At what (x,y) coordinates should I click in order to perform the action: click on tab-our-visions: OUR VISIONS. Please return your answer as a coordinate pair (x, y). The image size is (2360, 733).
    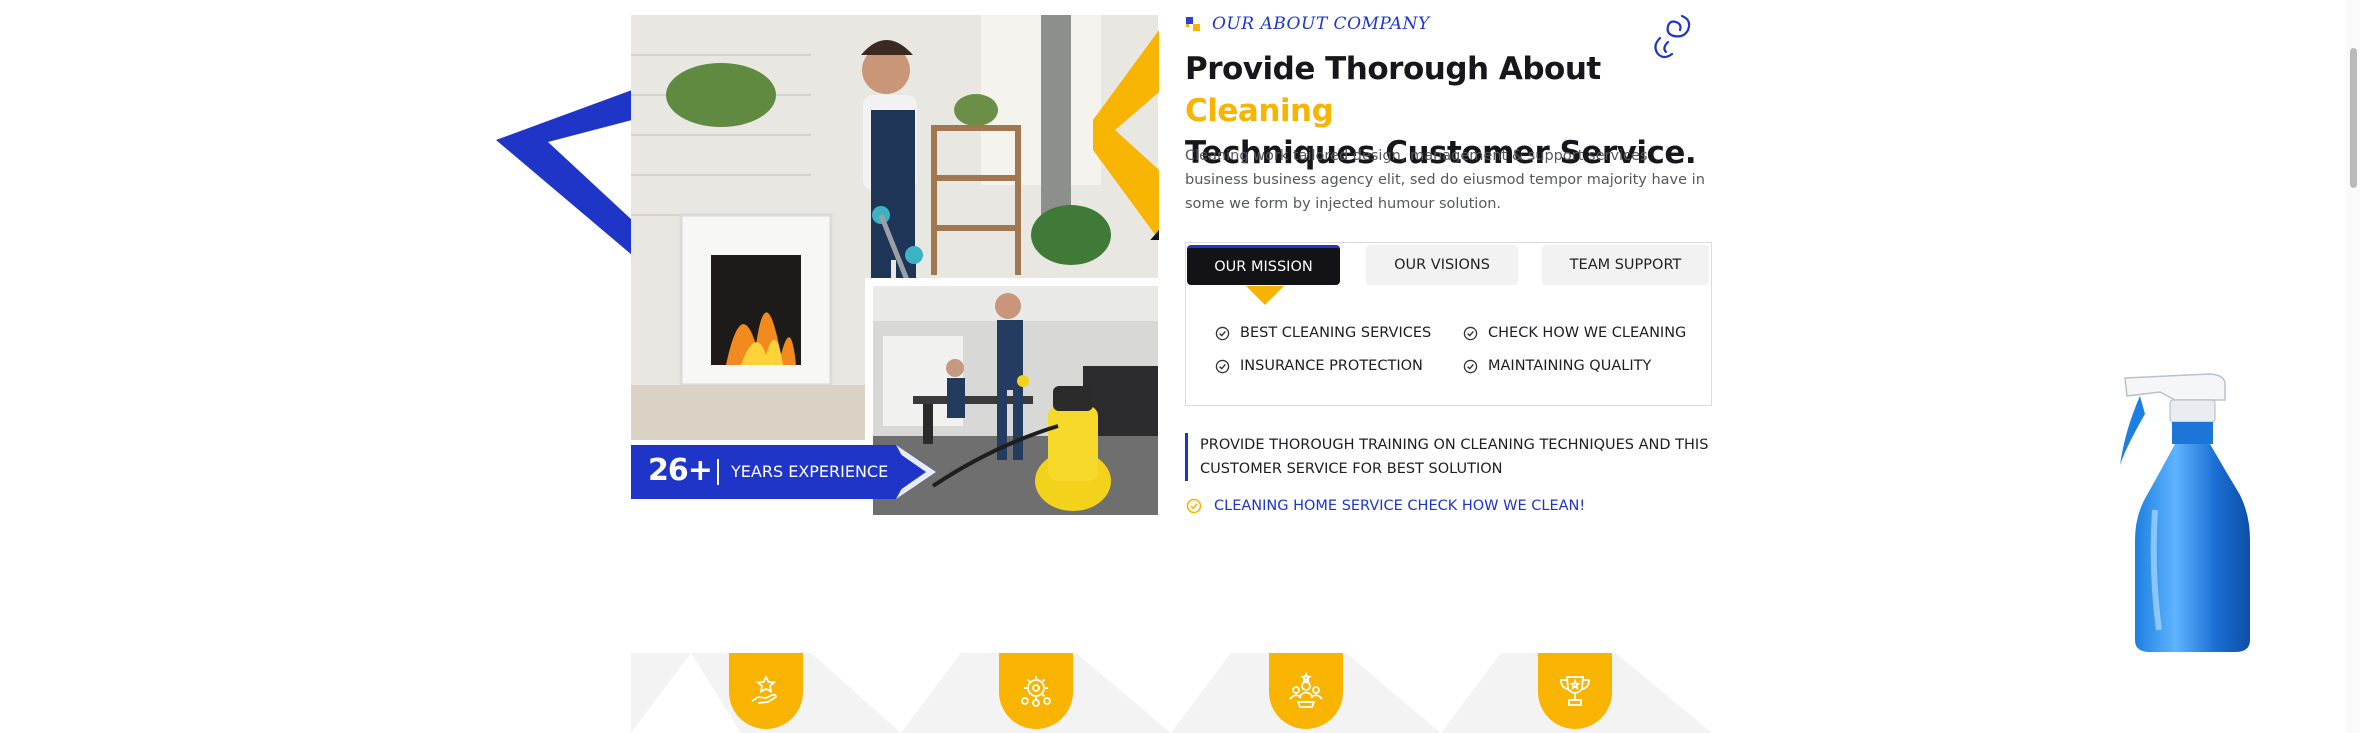
    Looking at the image, I should click on (1442, 265).